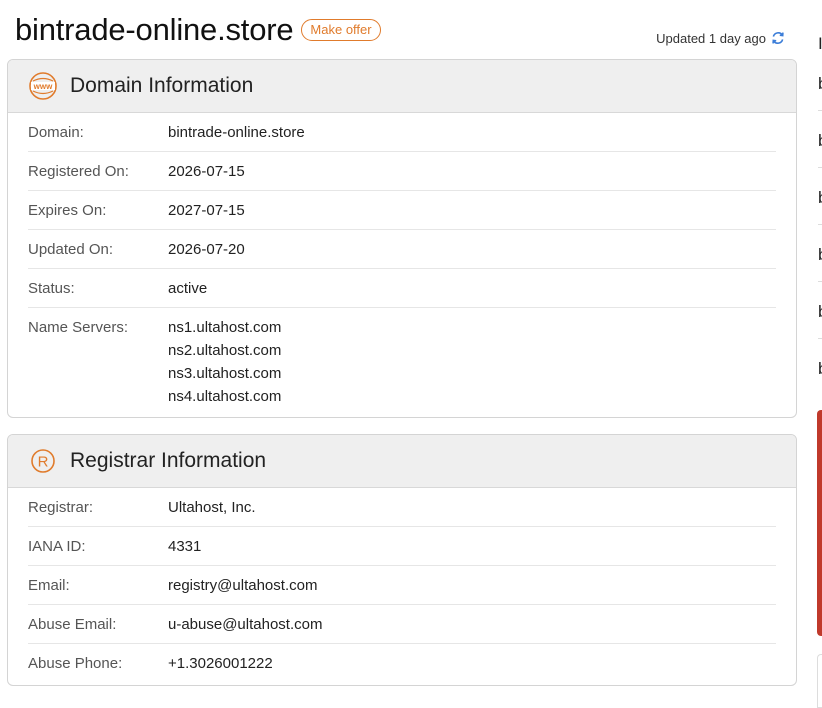 This screenshot has width=822, height=708. What do you see at coordinates (78, 327) in the screenshot?
I see `row-label: Name Servers:` at bounding box center [78, 327].